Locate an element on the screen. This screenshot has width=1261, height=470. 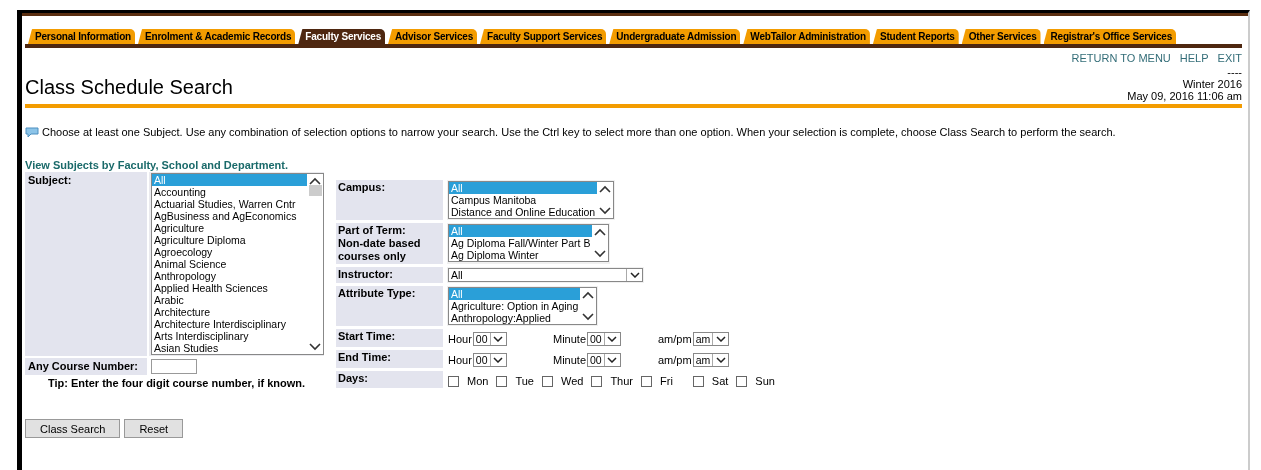
day-label: Thur is located at coordinates (621, 381).